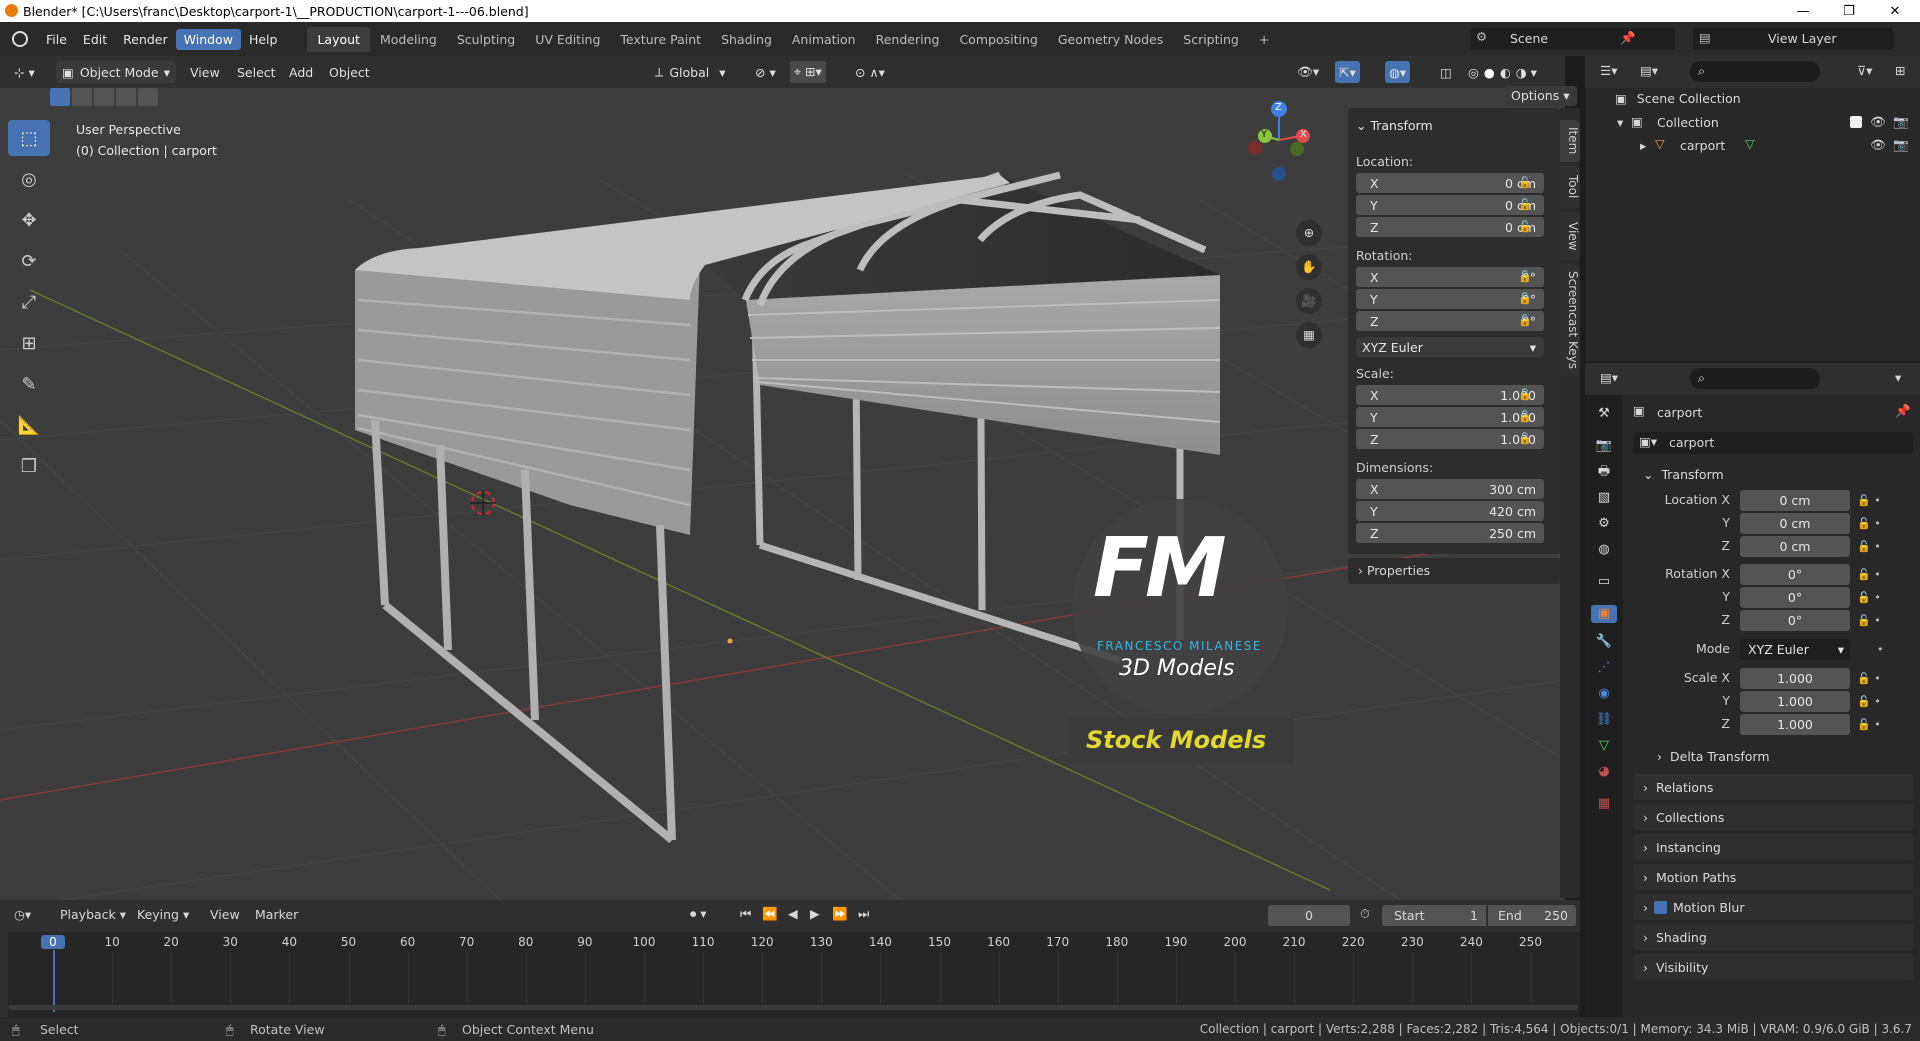 This screenshot has width=1920, height=1041. I want to click on select-subtract-icon, so click(104, 97).